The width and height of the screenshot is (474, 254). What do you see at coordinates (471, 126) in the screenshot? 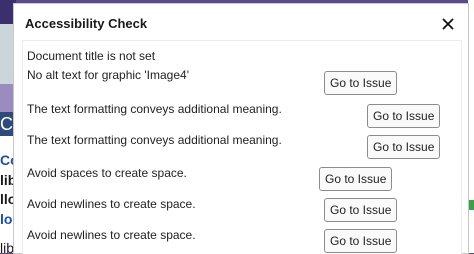
I see `background-right-edge` at bounding box center [471, 126].